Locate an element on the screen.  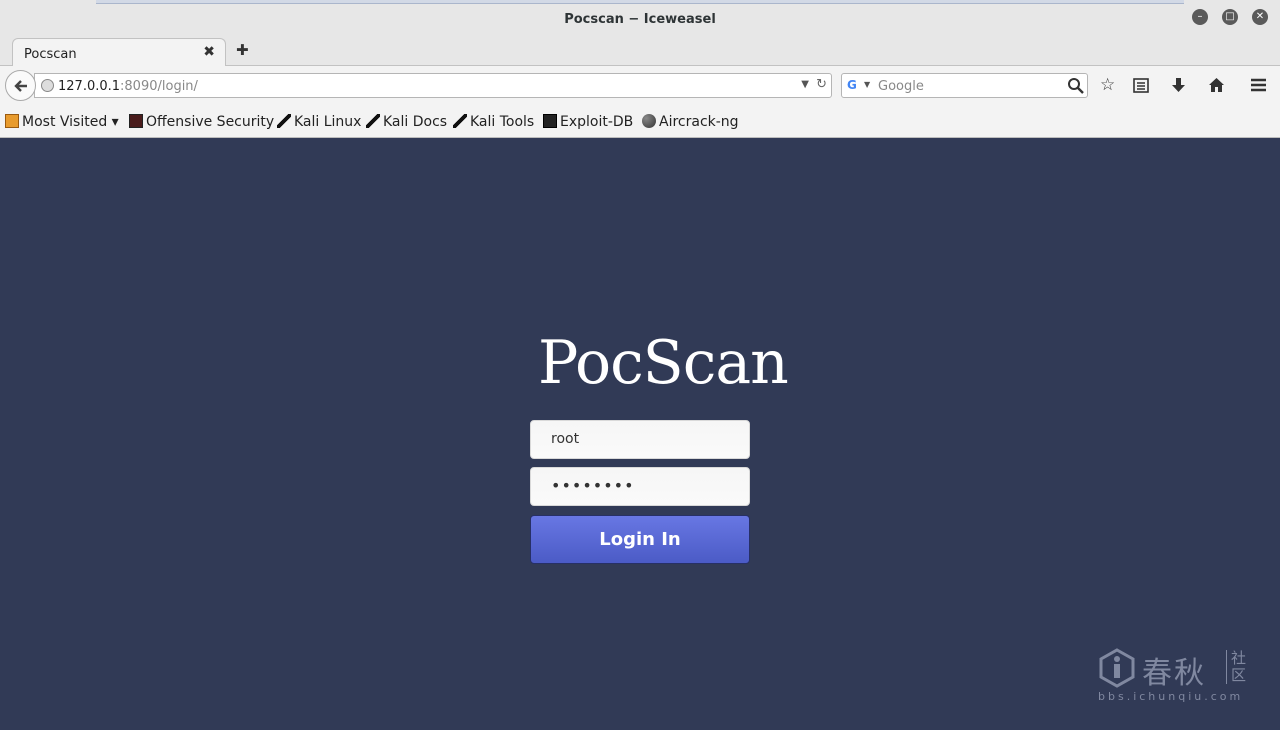
password-value: •••••••• is located at coordinates (593, 485).